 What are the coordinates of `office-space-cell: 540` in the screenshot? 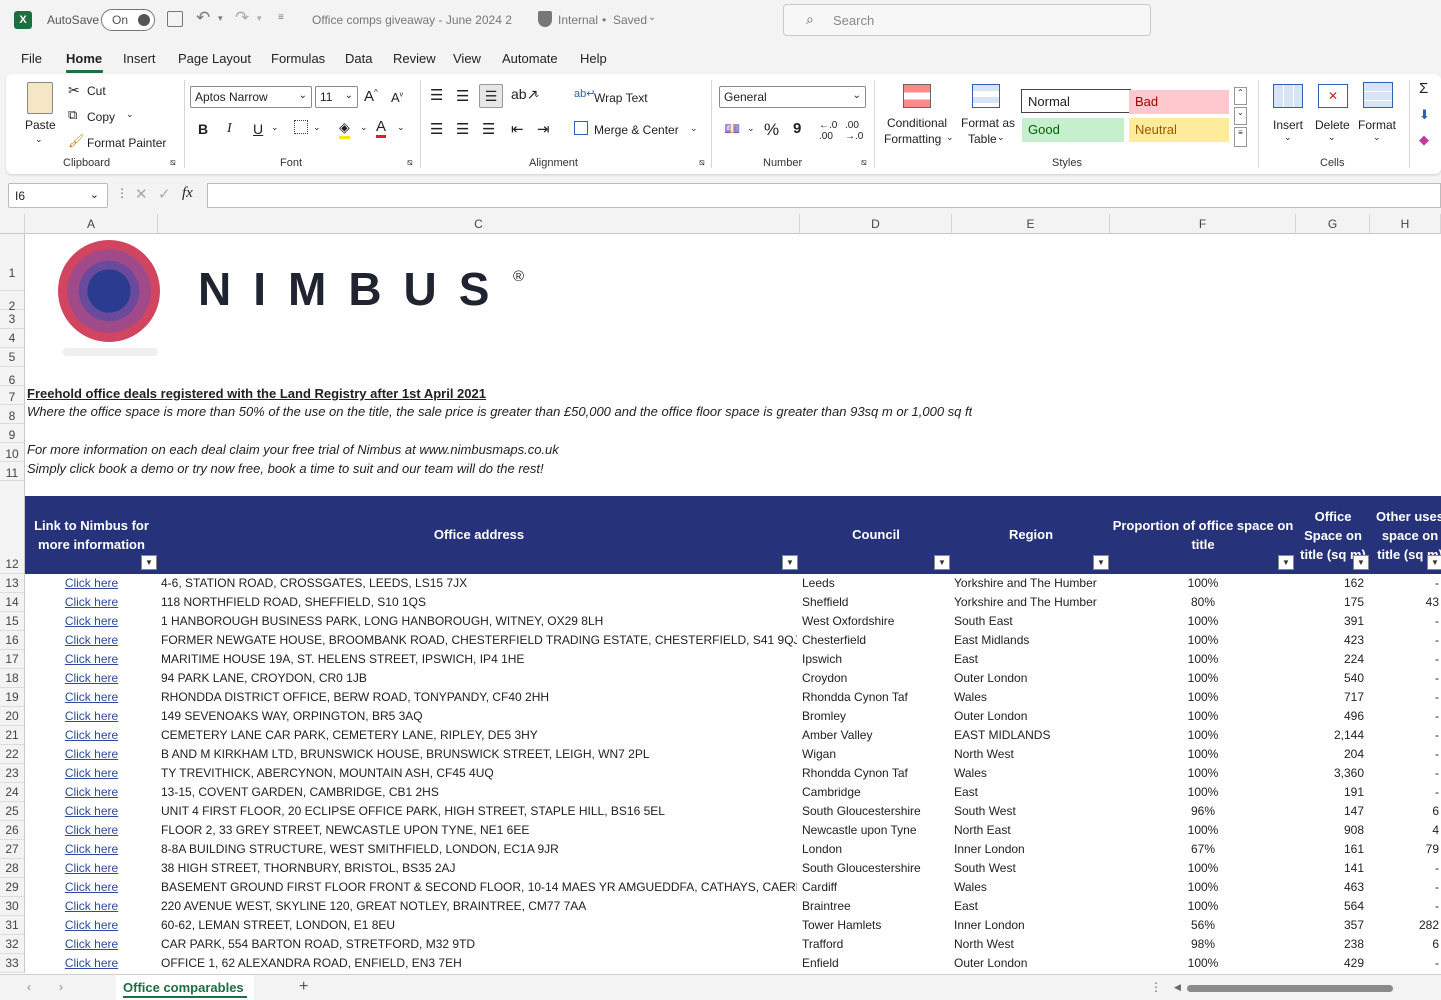 It's located at (1330, 678).